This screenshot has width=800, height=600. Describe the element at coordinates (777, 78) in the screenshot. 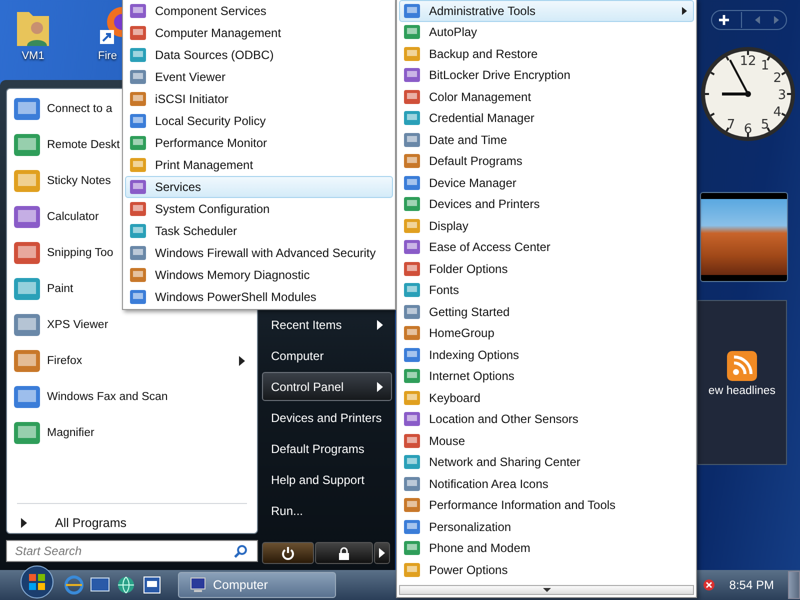

I see `clock-numeral: 2` at that location.